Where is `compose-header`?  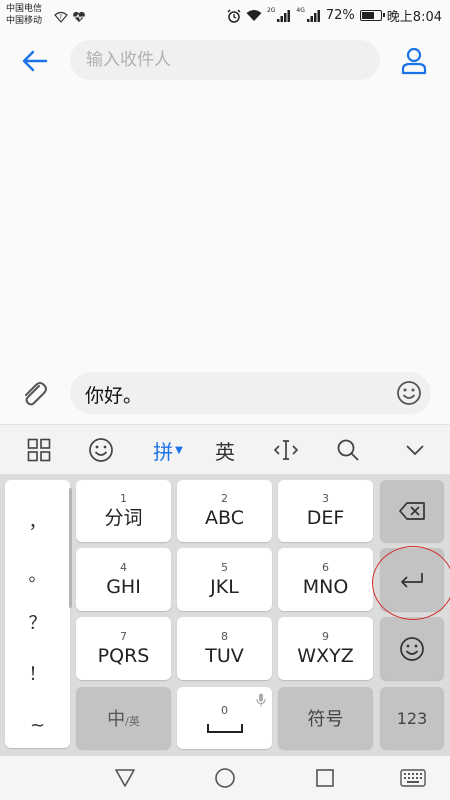 compose-header is located at coordinates (225, 61).